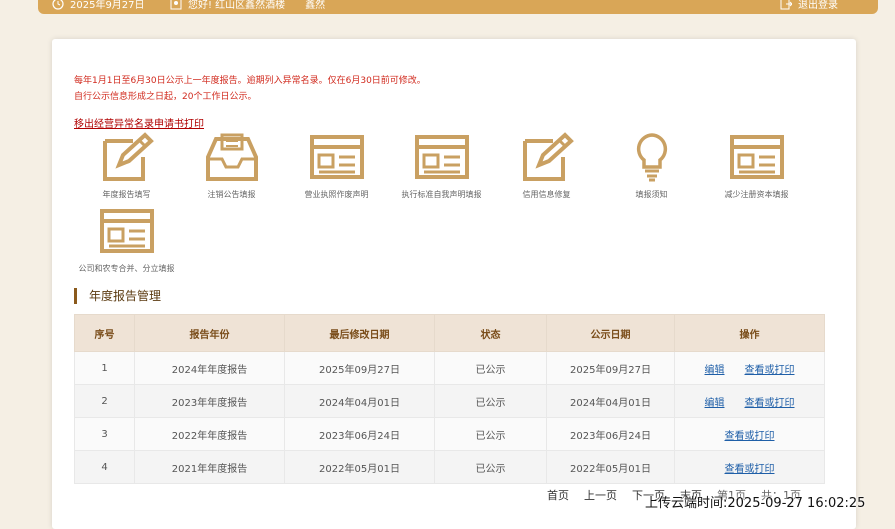  I want to click on tile-capital-reduction: 减少注册资本填报, so click(756, 166).